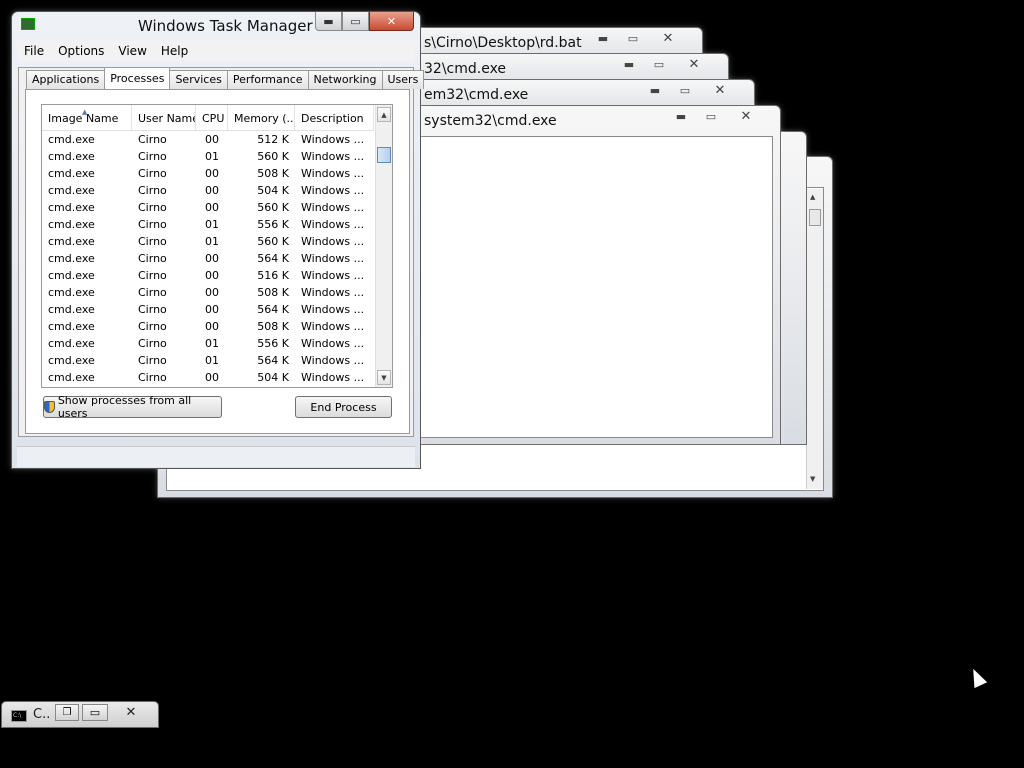  Describe the element at coordinates (198, 79) in the screenshot. I see `tab-services: Services` at that location.